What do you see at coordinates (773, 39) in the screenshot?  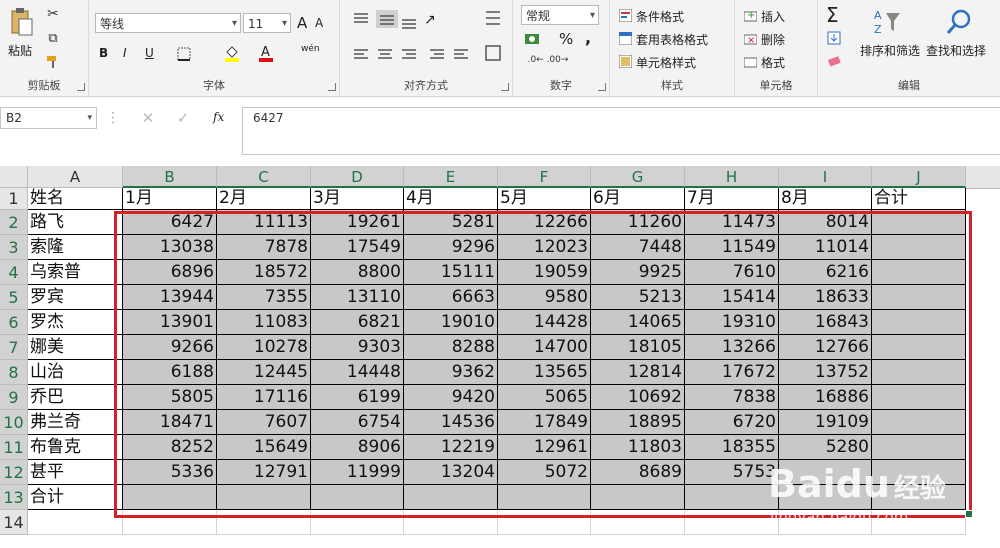 I see `delete-button: 删除` at bounding box center [773, 39].